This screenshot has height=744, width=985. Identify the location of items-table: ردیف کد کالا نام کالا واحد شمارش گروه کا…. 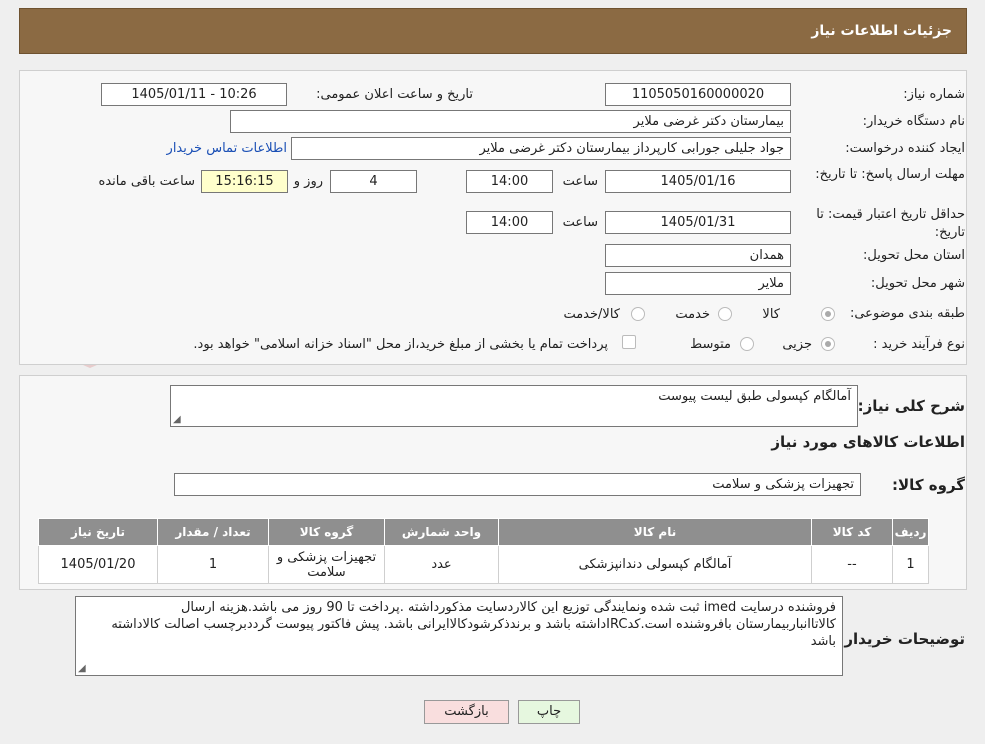
(483, 551).